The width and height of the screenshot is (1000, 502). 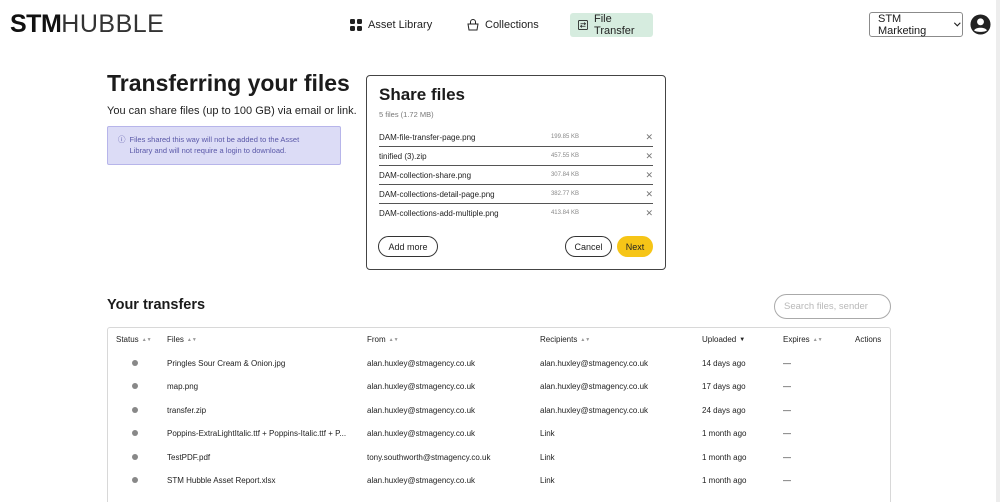 What do you see at coordinates (902, 24) in the screenshot?
I see `organisation-select-value: STM Marketing` at bounding box center [902, 24].